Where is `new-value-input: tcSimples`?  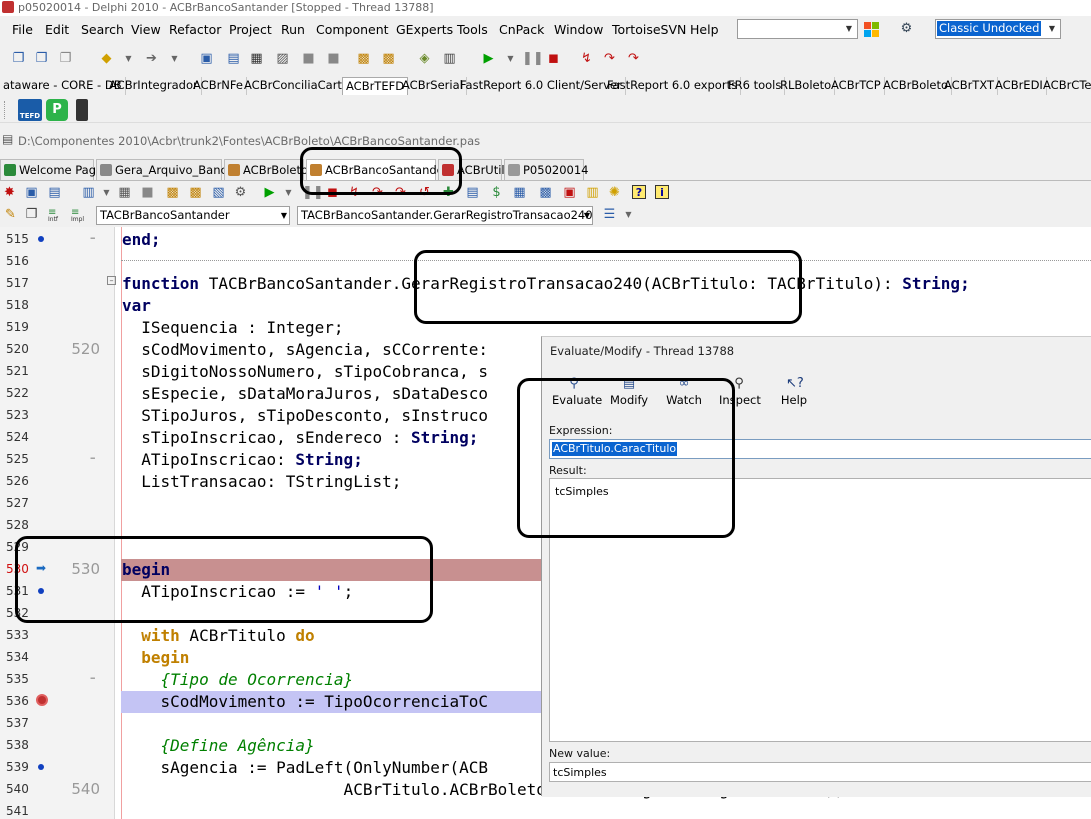
new-value-input: tcSimples is located at coordinates (820, 772).